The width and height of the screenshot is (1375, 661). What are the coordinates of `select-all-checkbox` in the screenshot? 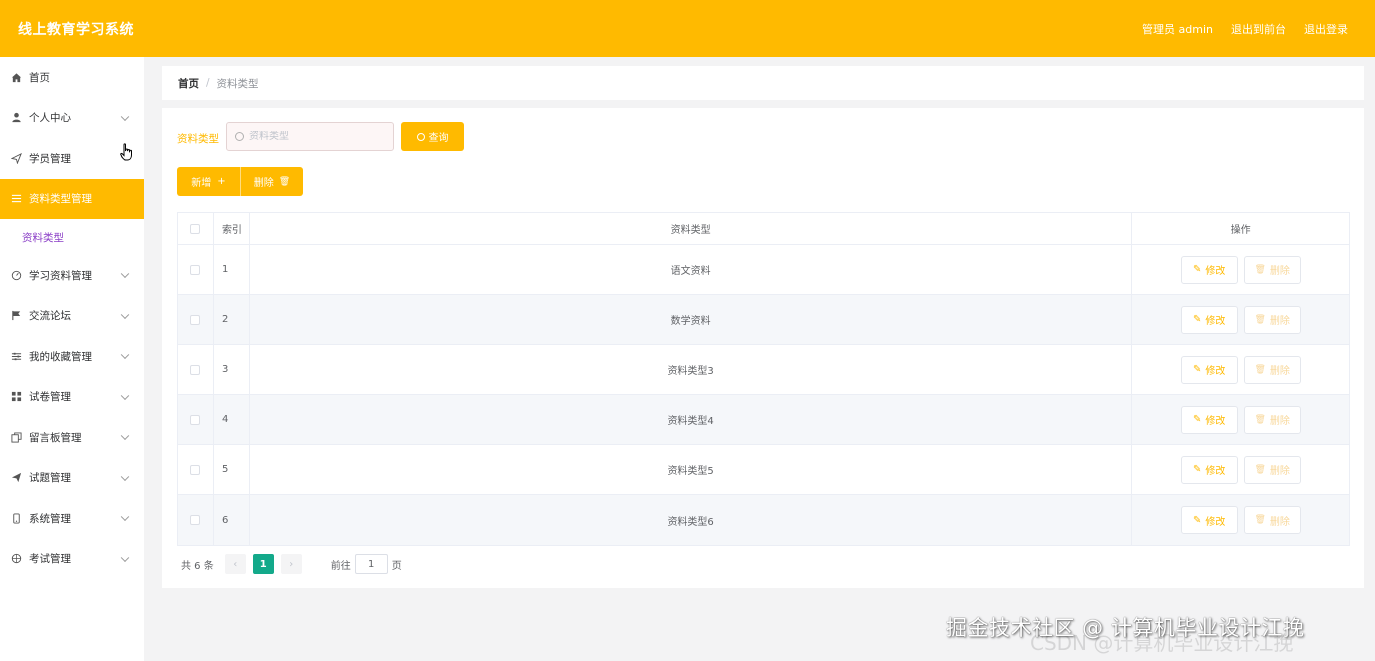 It's located at (195, 228).